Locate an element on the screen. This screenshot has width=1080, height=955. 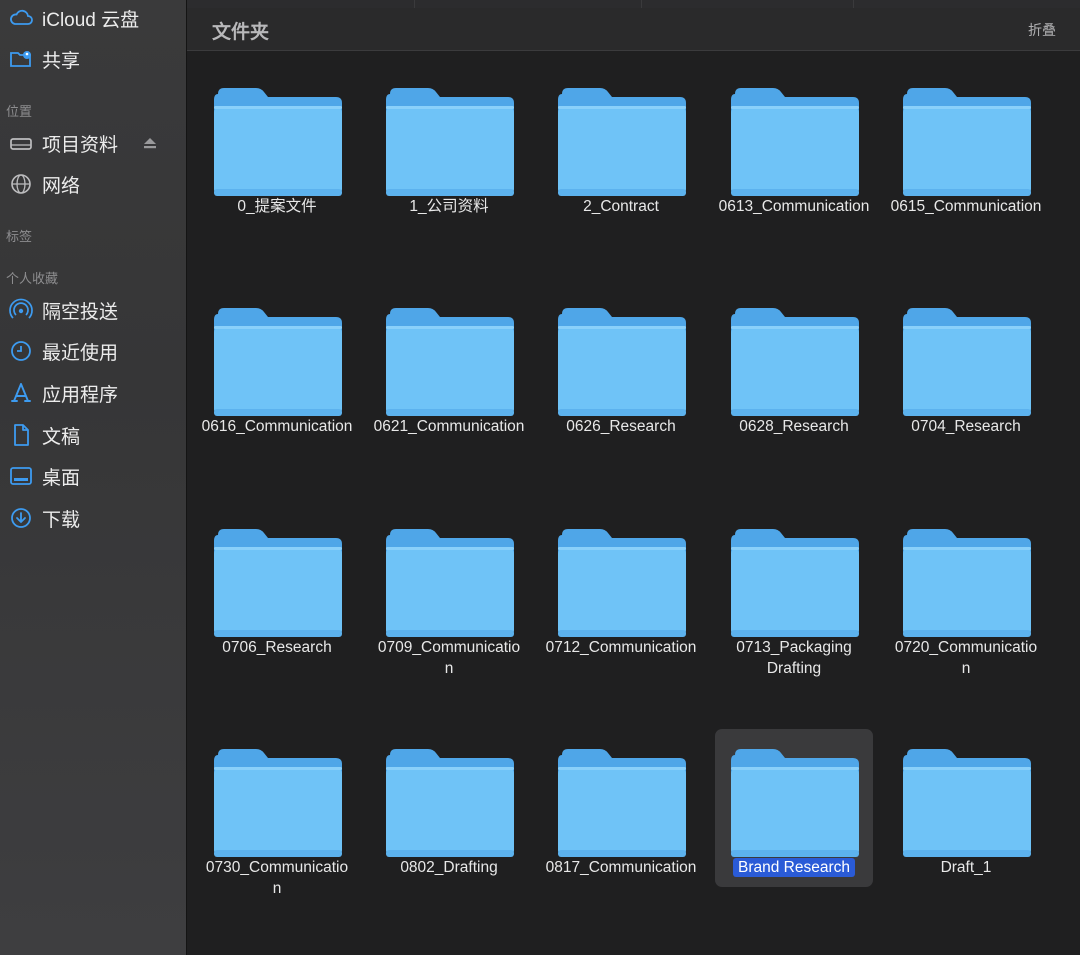
folder-name: 0720_Communicatio n is located at coordinates (966, 658).